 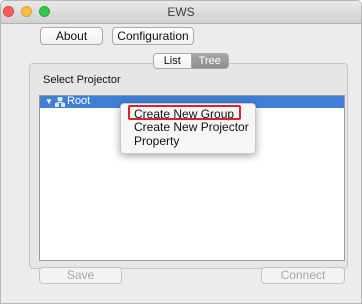 I want to click on view-segmented-control: List Tree, so click(x=191, y=61).